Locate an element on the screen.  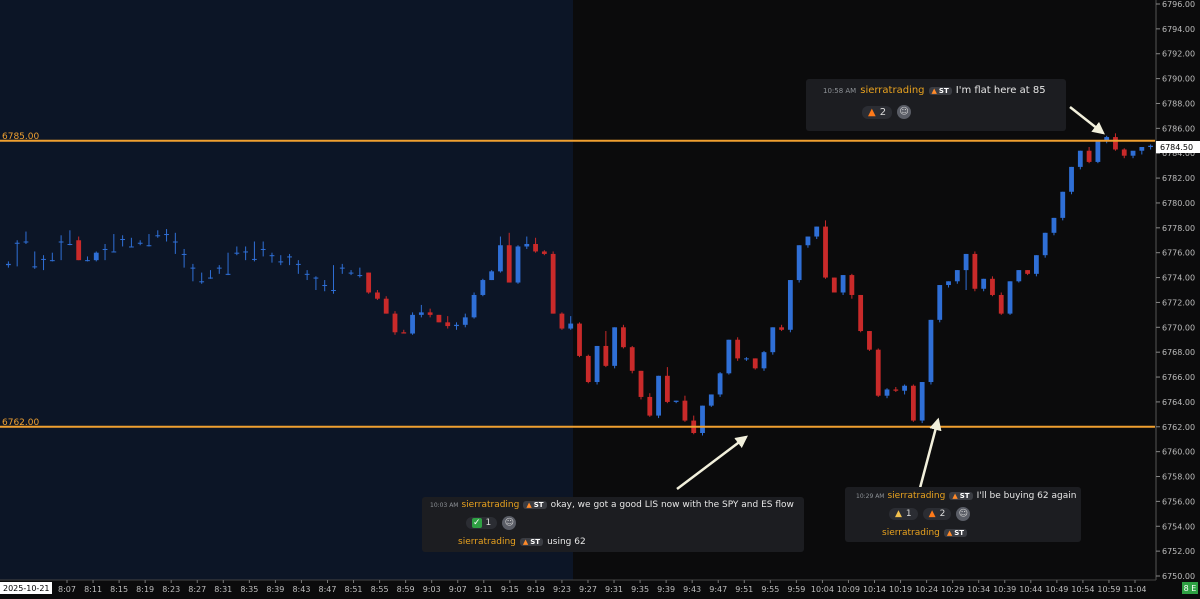
time-tick-label: 10:44 is located at coordinates (1030, 589).